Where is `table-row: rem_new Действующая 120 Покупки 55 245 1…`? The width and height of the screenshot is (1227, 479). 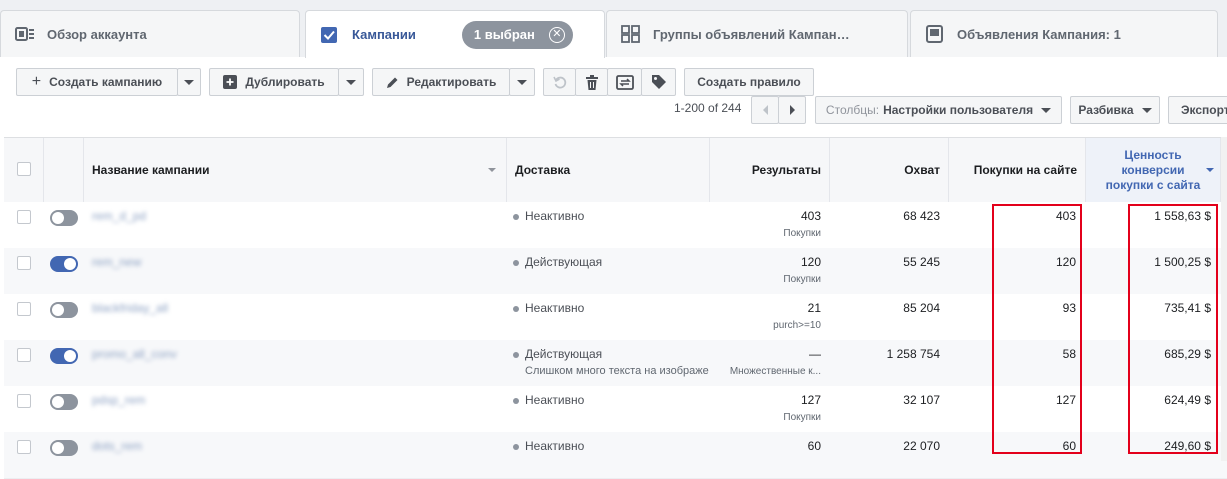 table-row: rem_new Действующая 120 Покупки 55 245 1… is located at coordinates (615, 271).